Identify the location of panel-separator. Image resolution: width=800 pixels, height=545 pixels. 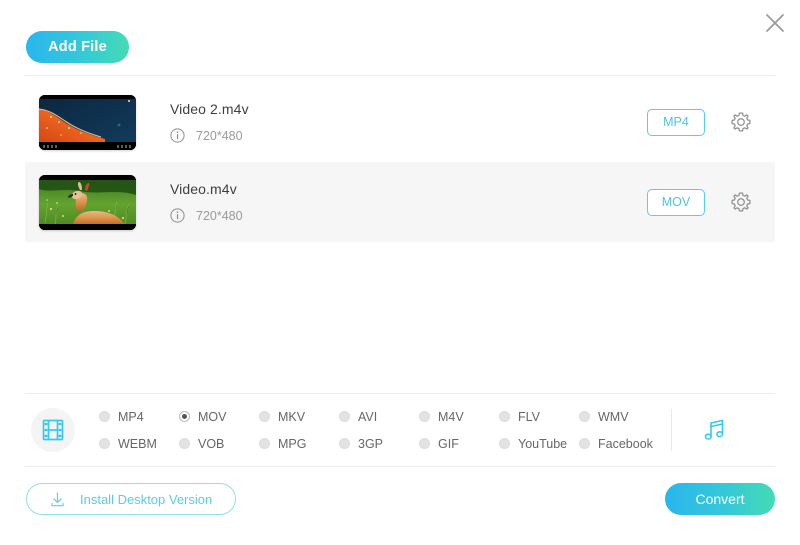
(671, 430).